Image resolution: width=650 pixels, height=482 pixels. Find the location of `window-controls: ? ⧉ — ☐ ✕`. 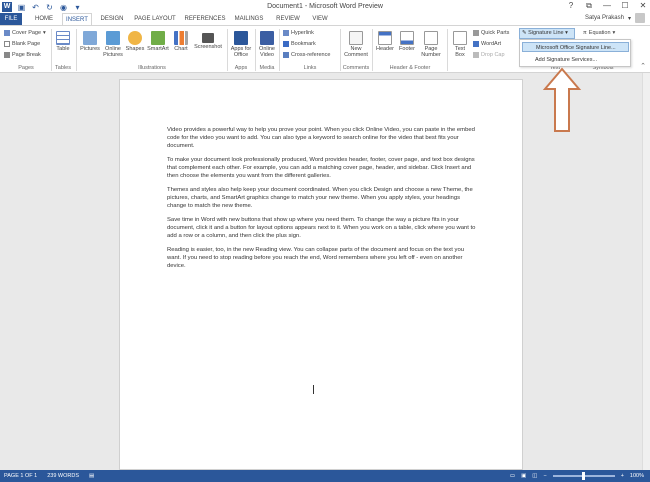

window-controls: ? ⧉ — ☐ ✕ is located at coordinates (607, 6).